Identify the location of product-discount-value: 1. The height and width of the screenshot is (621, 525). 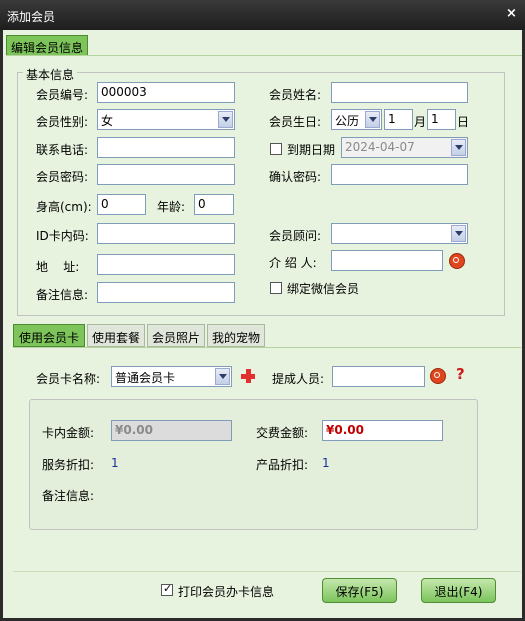
(326, 463).